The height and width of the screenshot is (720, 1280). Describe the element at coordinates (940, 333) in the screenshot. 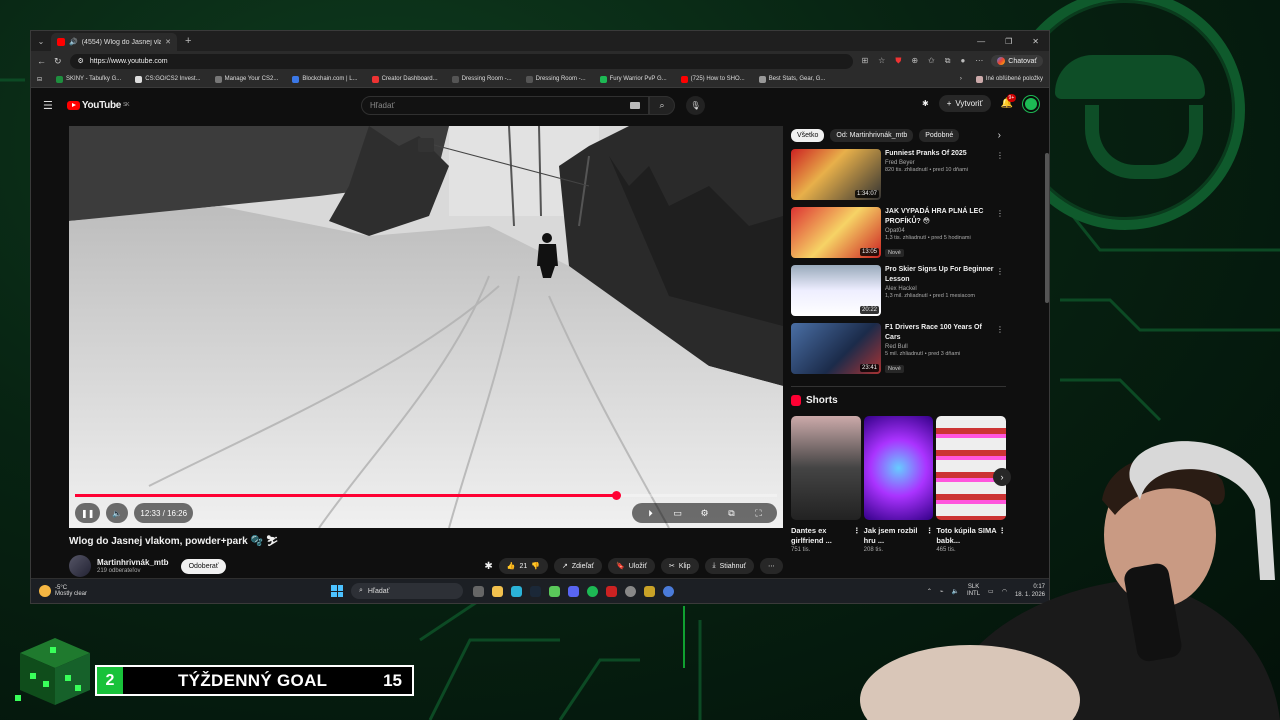

I see `video-title: F1 Drivers Race 100 Years Of Cars` at that location.